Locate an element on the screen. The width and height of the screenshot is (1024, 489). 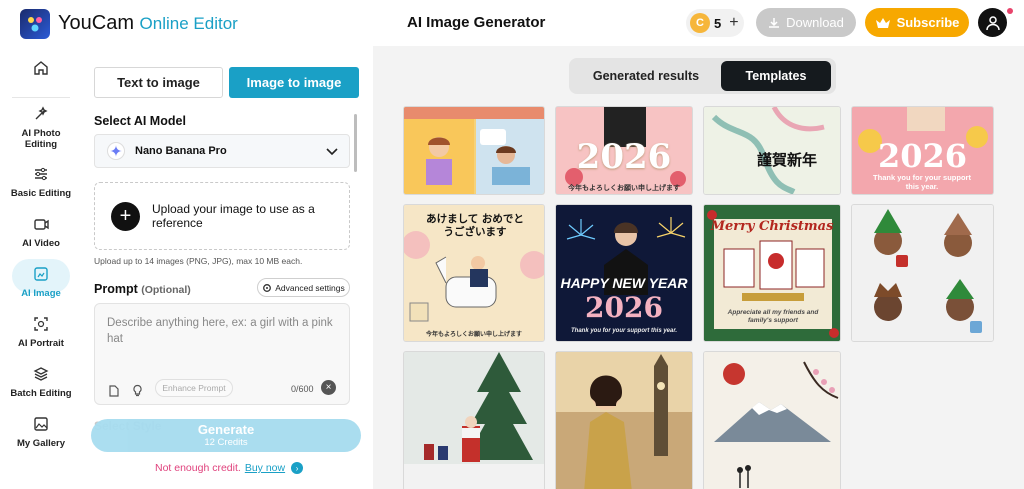
prompt-label: Prompt (Optional) is located at coordinates (142, 289).